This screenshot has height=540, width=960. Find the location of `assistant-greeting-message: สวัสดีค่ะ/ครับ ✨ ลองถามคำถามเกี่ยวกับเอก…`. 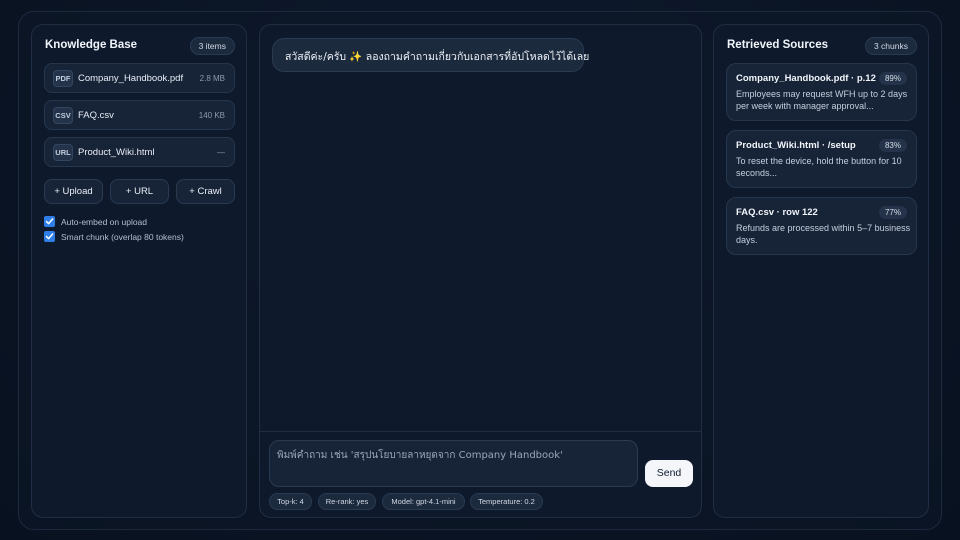

assistant-greeting-message: สวัสดีค่ะ/ครับ ✨ ลองถามคำถามเกี่ยวกับเอก… is located at coordinates (430, 55).